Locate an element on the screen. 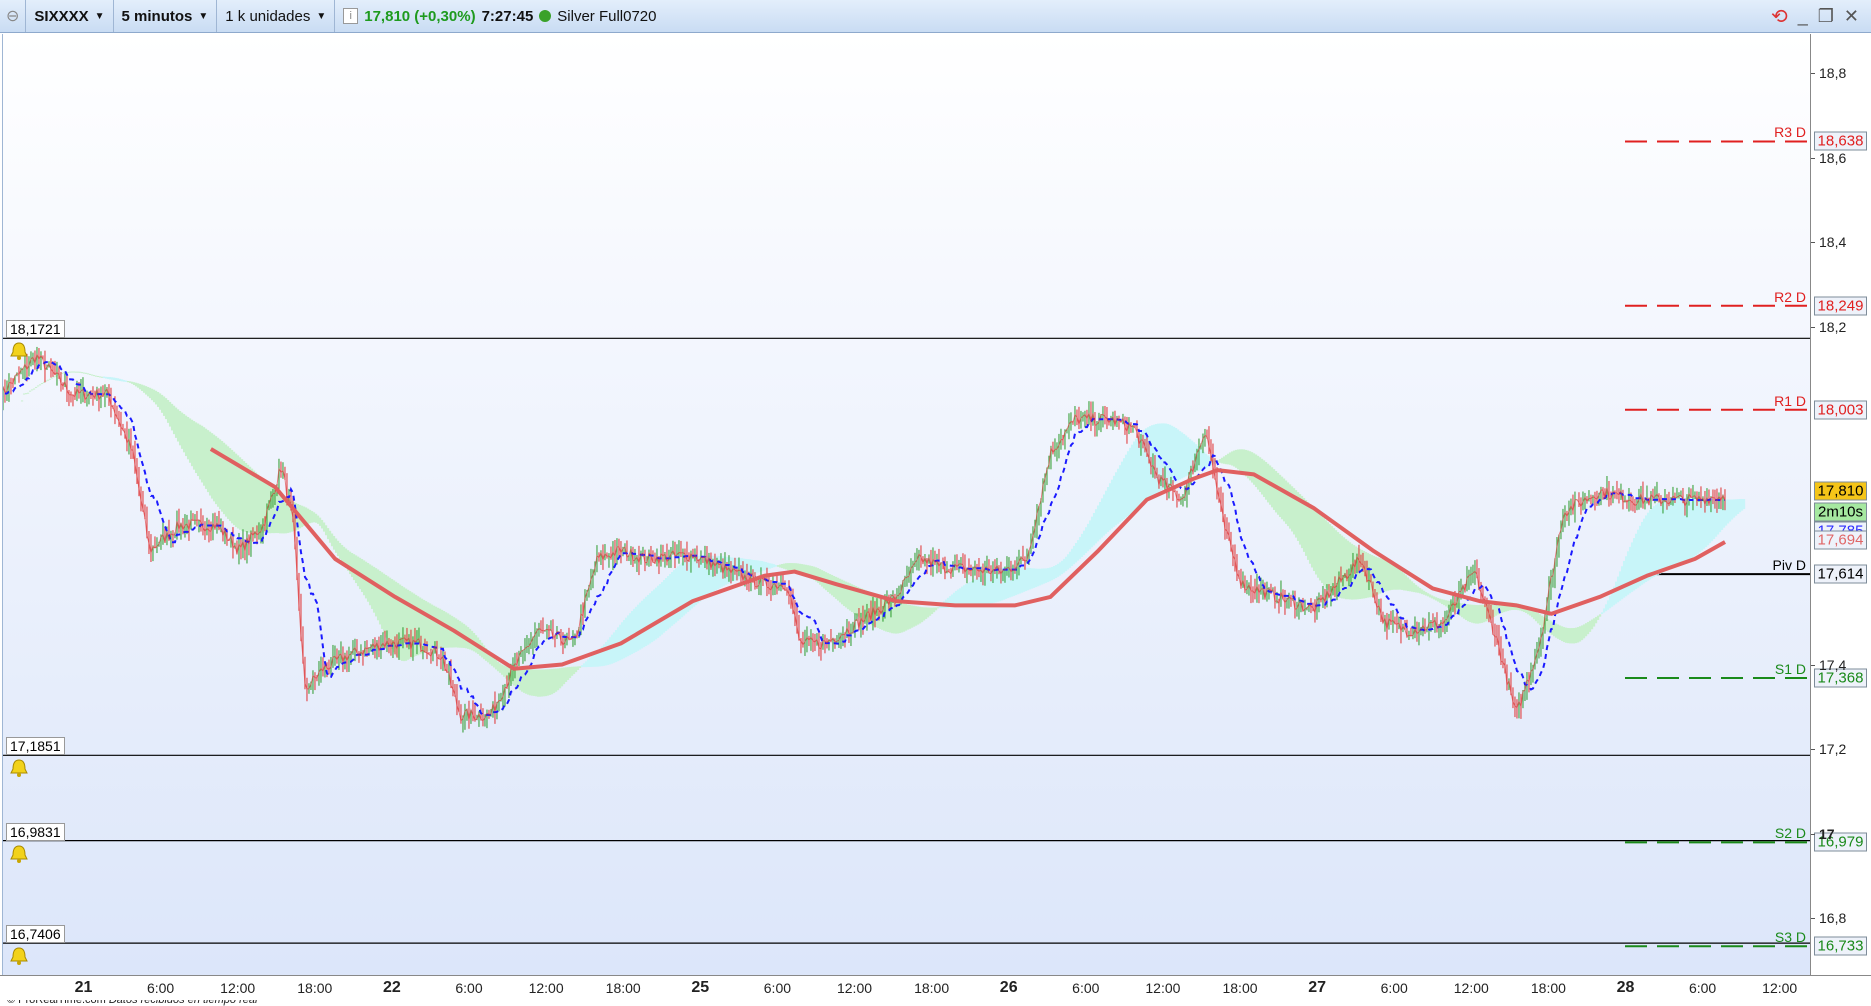 Image resolution: width=1871 pixels, height=1006 pixels. alert-price-label: 17,1851 is located at coordinates (35, 746).